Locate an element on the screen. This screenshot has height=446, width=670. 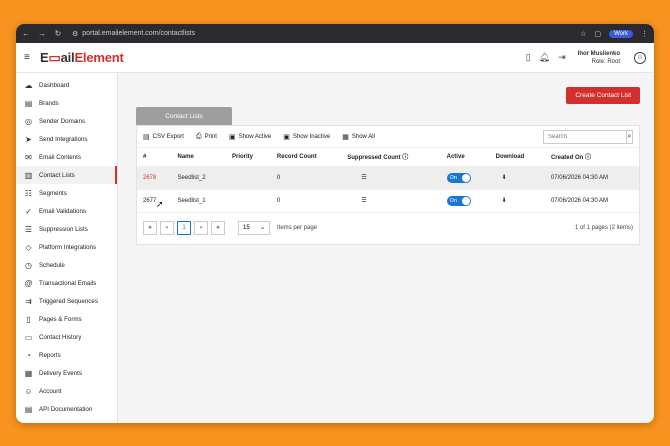
first-page-button: « is located at coordinates (150, 227).